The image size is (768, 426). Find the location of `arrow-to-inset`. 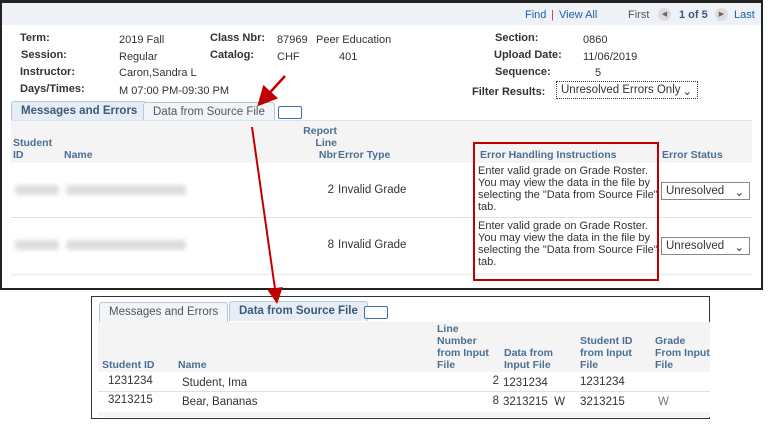

arrow-to-inset is located at coordinates (267, 215).